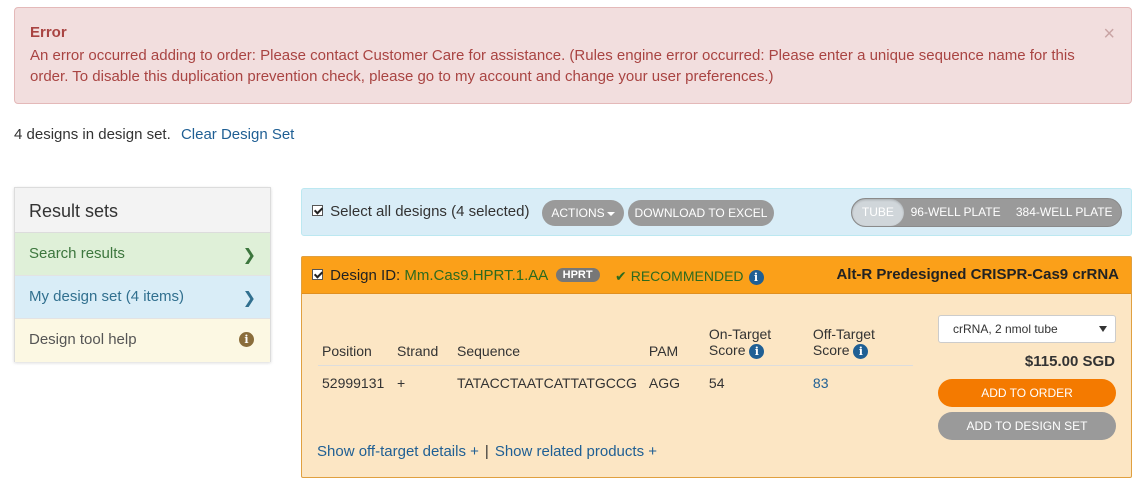 The width and height of the screenshot is (1144, 488). What do you see at coordinates (843, 333) in the screenshot?
I see `off-target-label: Off-Target` at bounding box center [843, 333].